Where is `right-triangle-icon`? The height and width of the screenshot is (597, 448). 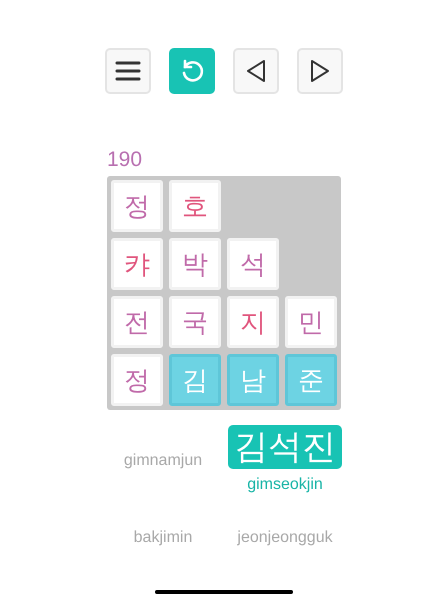 right-triangle-icon is located at coordinates (320, 71).